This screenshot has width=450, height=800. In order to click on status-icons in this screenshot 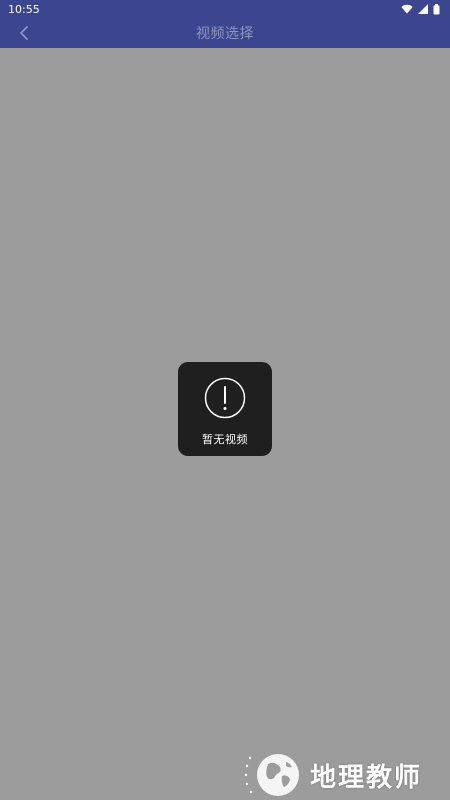, I will do `click(420, 9)`.